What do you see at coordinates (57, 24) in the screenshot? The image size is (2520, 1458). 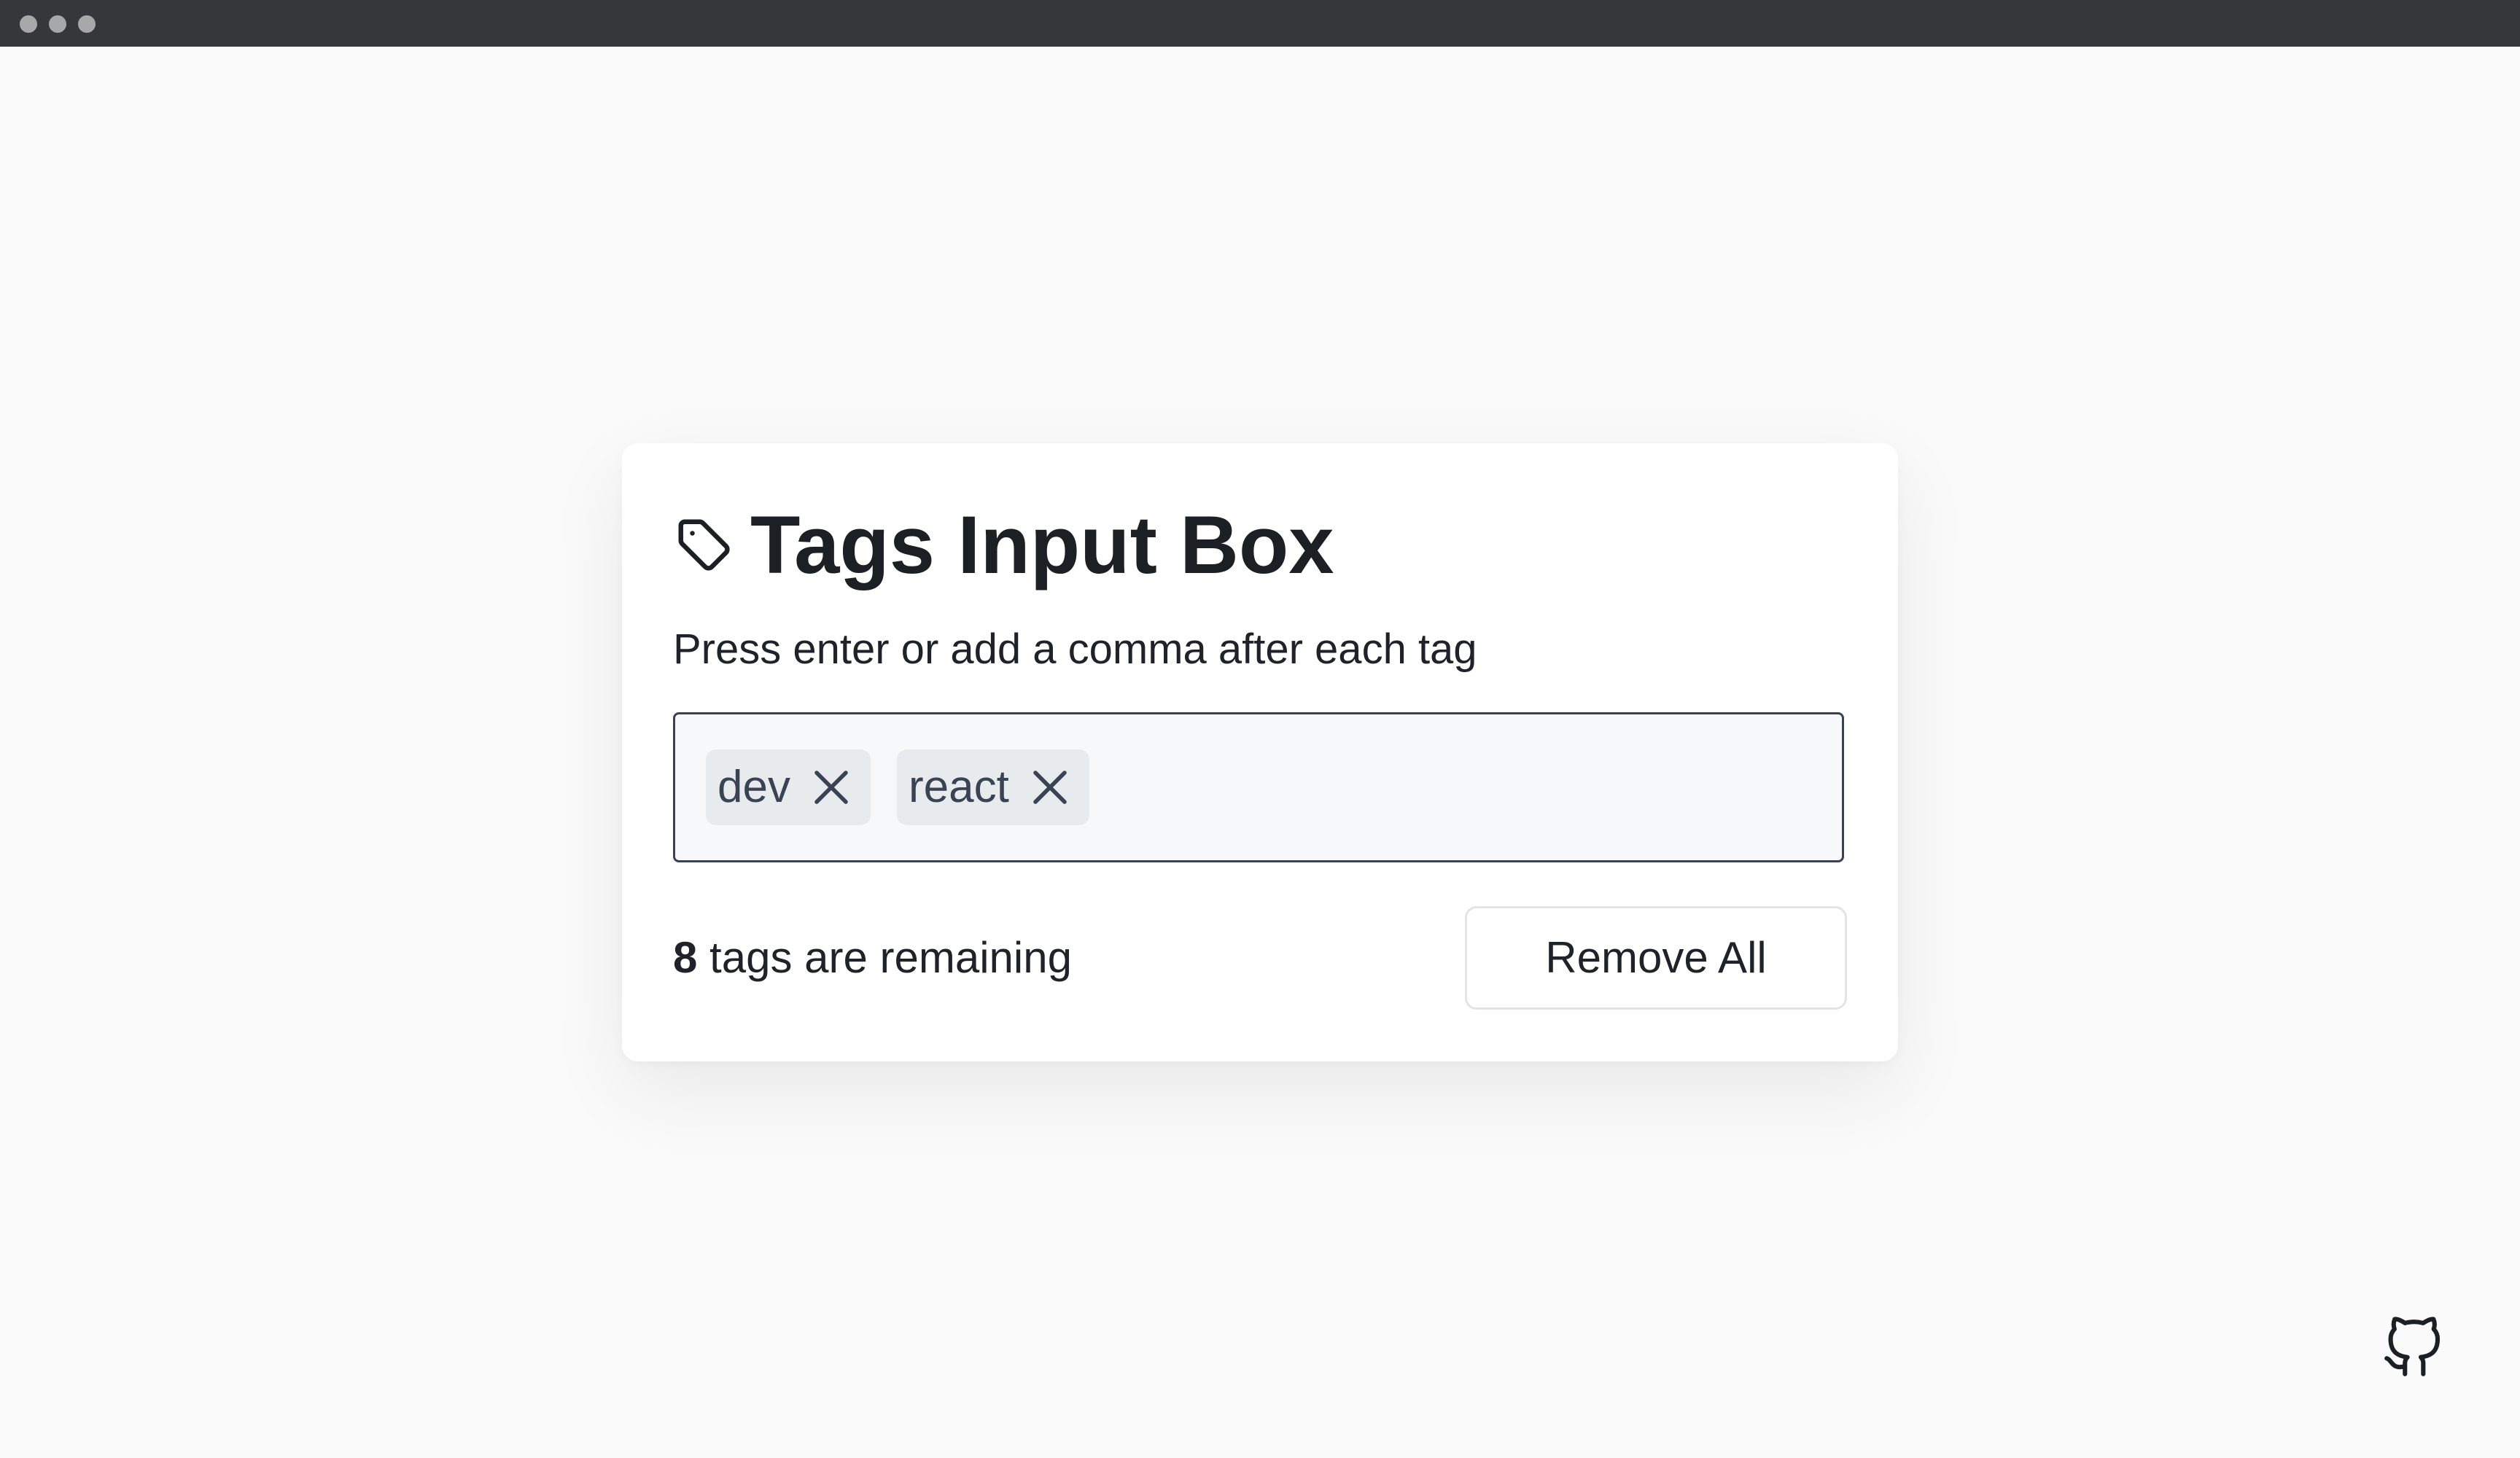 I see `window-minimize-button` at bounding box center [57, 24].